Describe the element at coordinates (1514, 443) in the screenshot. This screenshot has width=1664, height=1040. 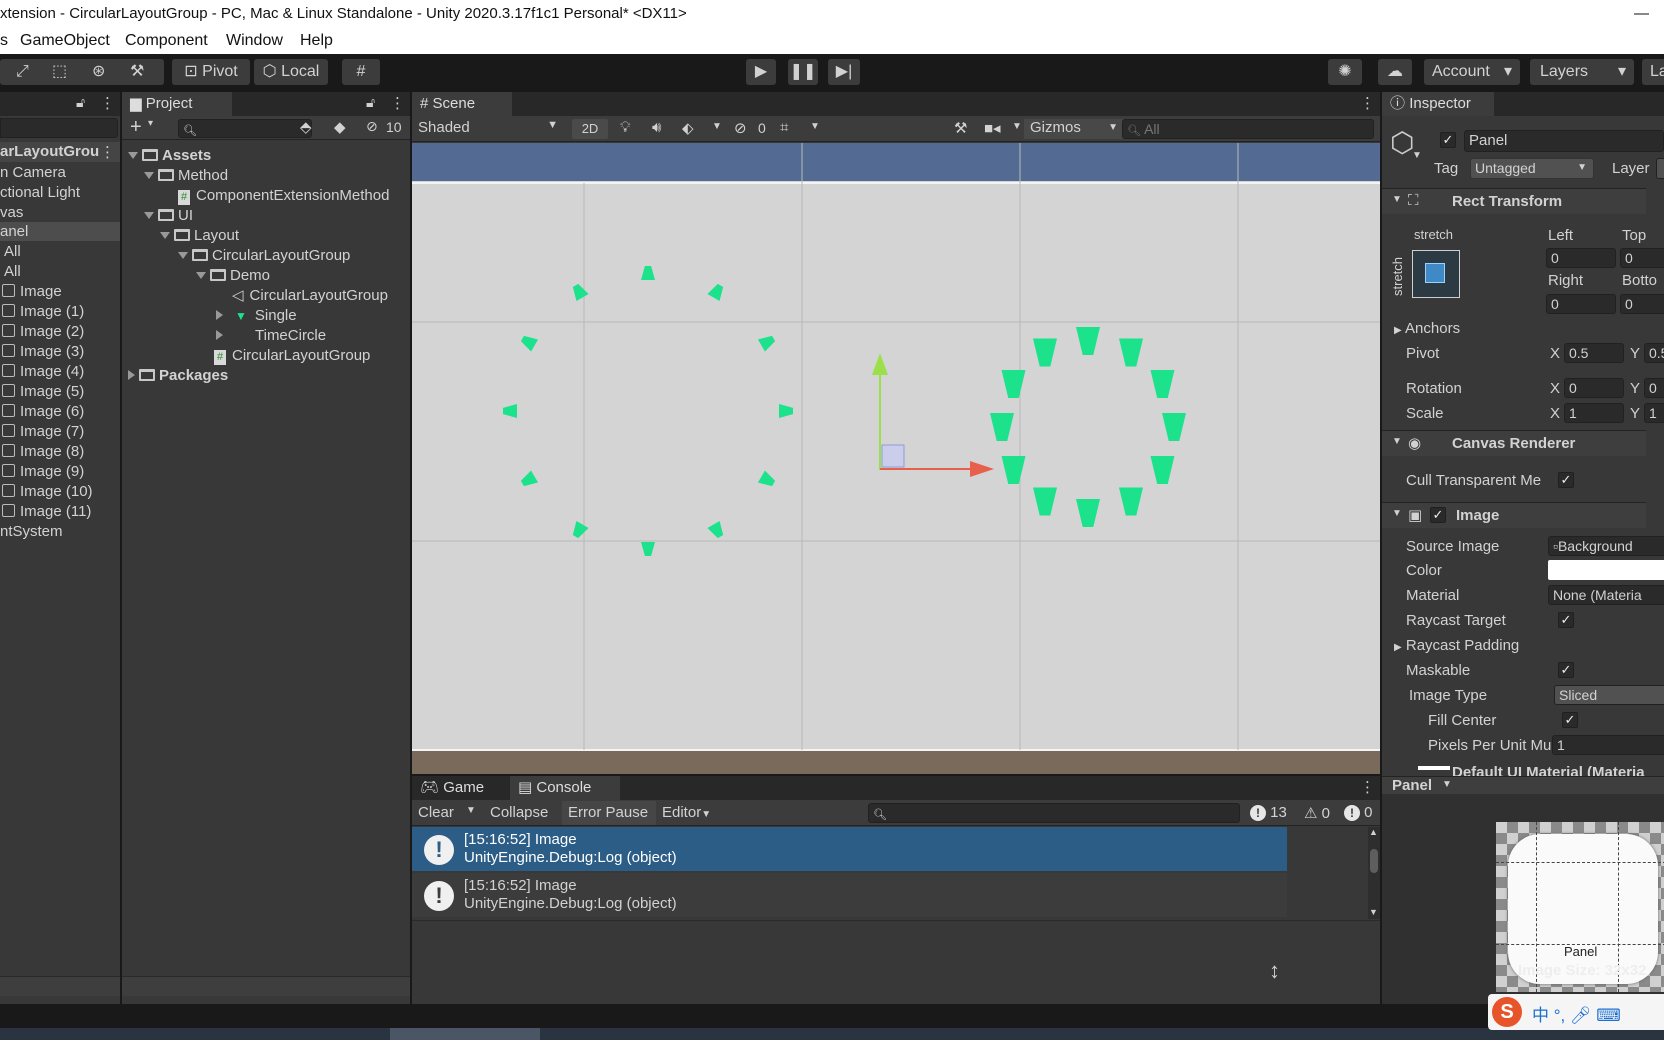
I see `canvas-renderer-header: ▼ ◉ Canvas Renderer` at that location.